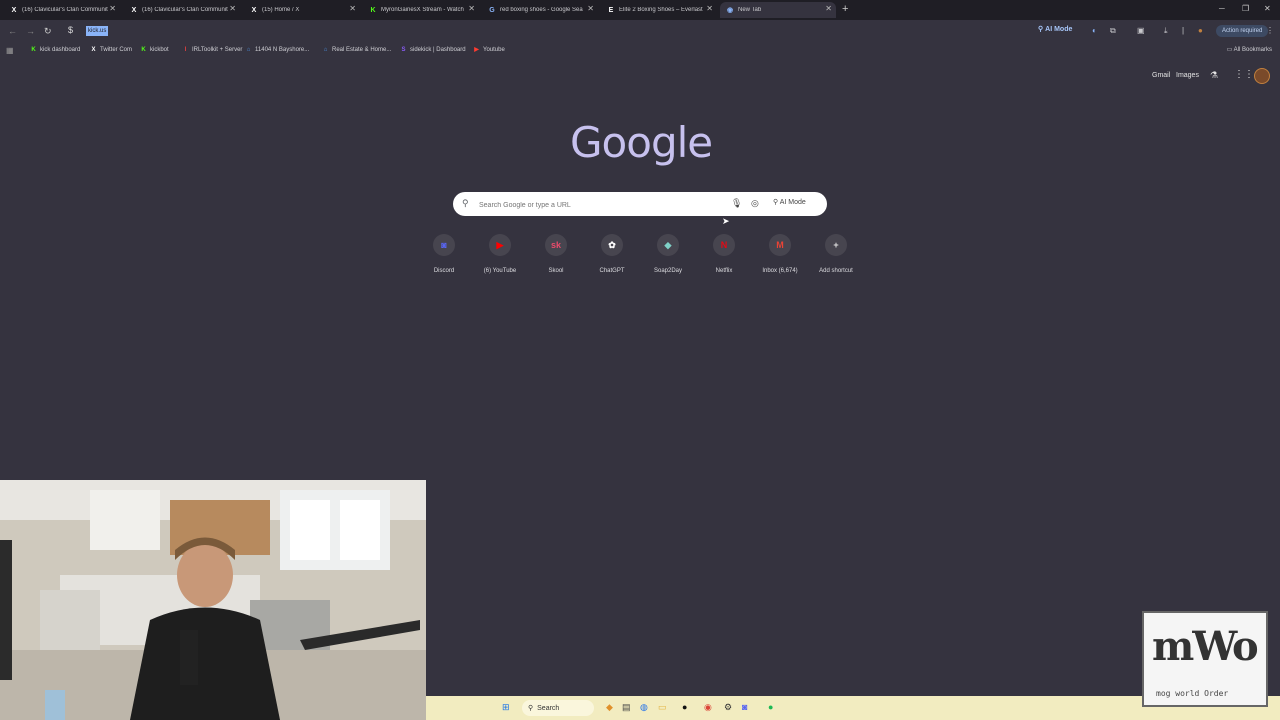  Describe the element at coordinates (728, 707) in the screenshot. I see `settings-gear-icon: ⚙` at that location.